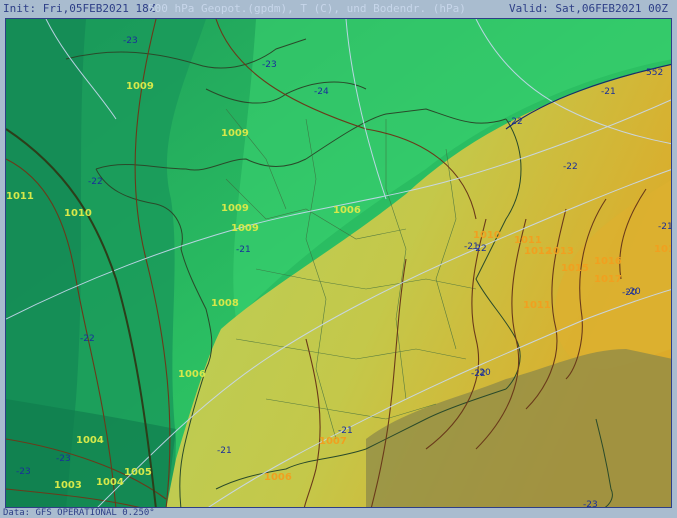  Describe the element at coordinates (338, 513) in the screenshot. I see `footer-bar: Data: GFS OPERATIONAL 0.250°` at that location.